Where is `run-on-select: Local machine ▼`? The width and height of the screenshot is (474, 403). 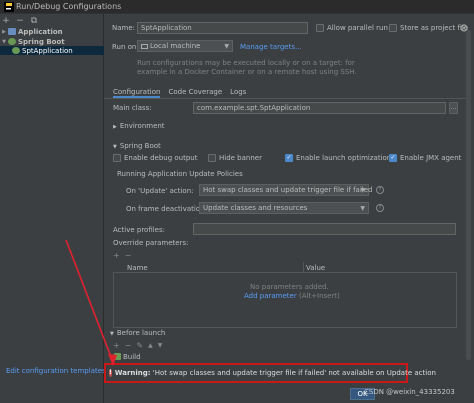 run-on-select: Local machine ▼ is located at coordinates (185, 46).